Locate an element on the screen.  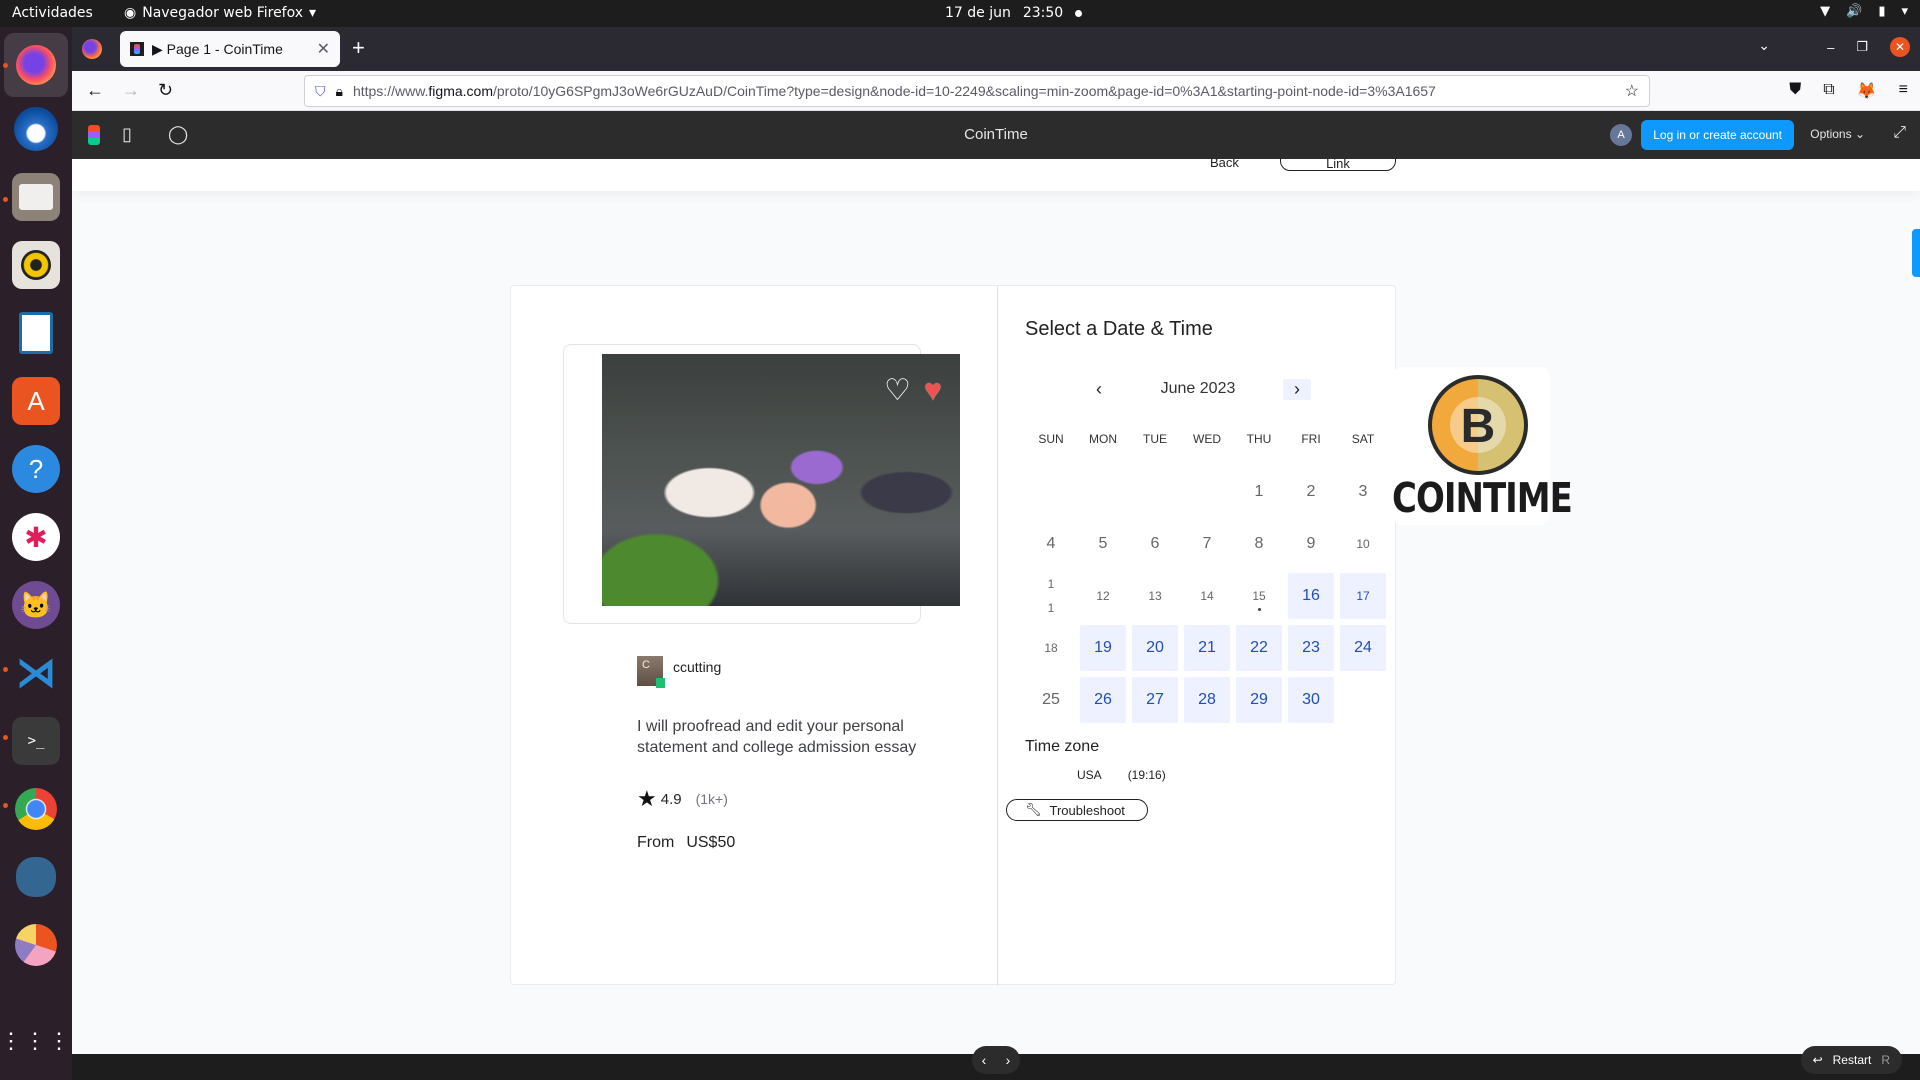
calendar-day-available: 16 is located at coordinates (1311, 596).